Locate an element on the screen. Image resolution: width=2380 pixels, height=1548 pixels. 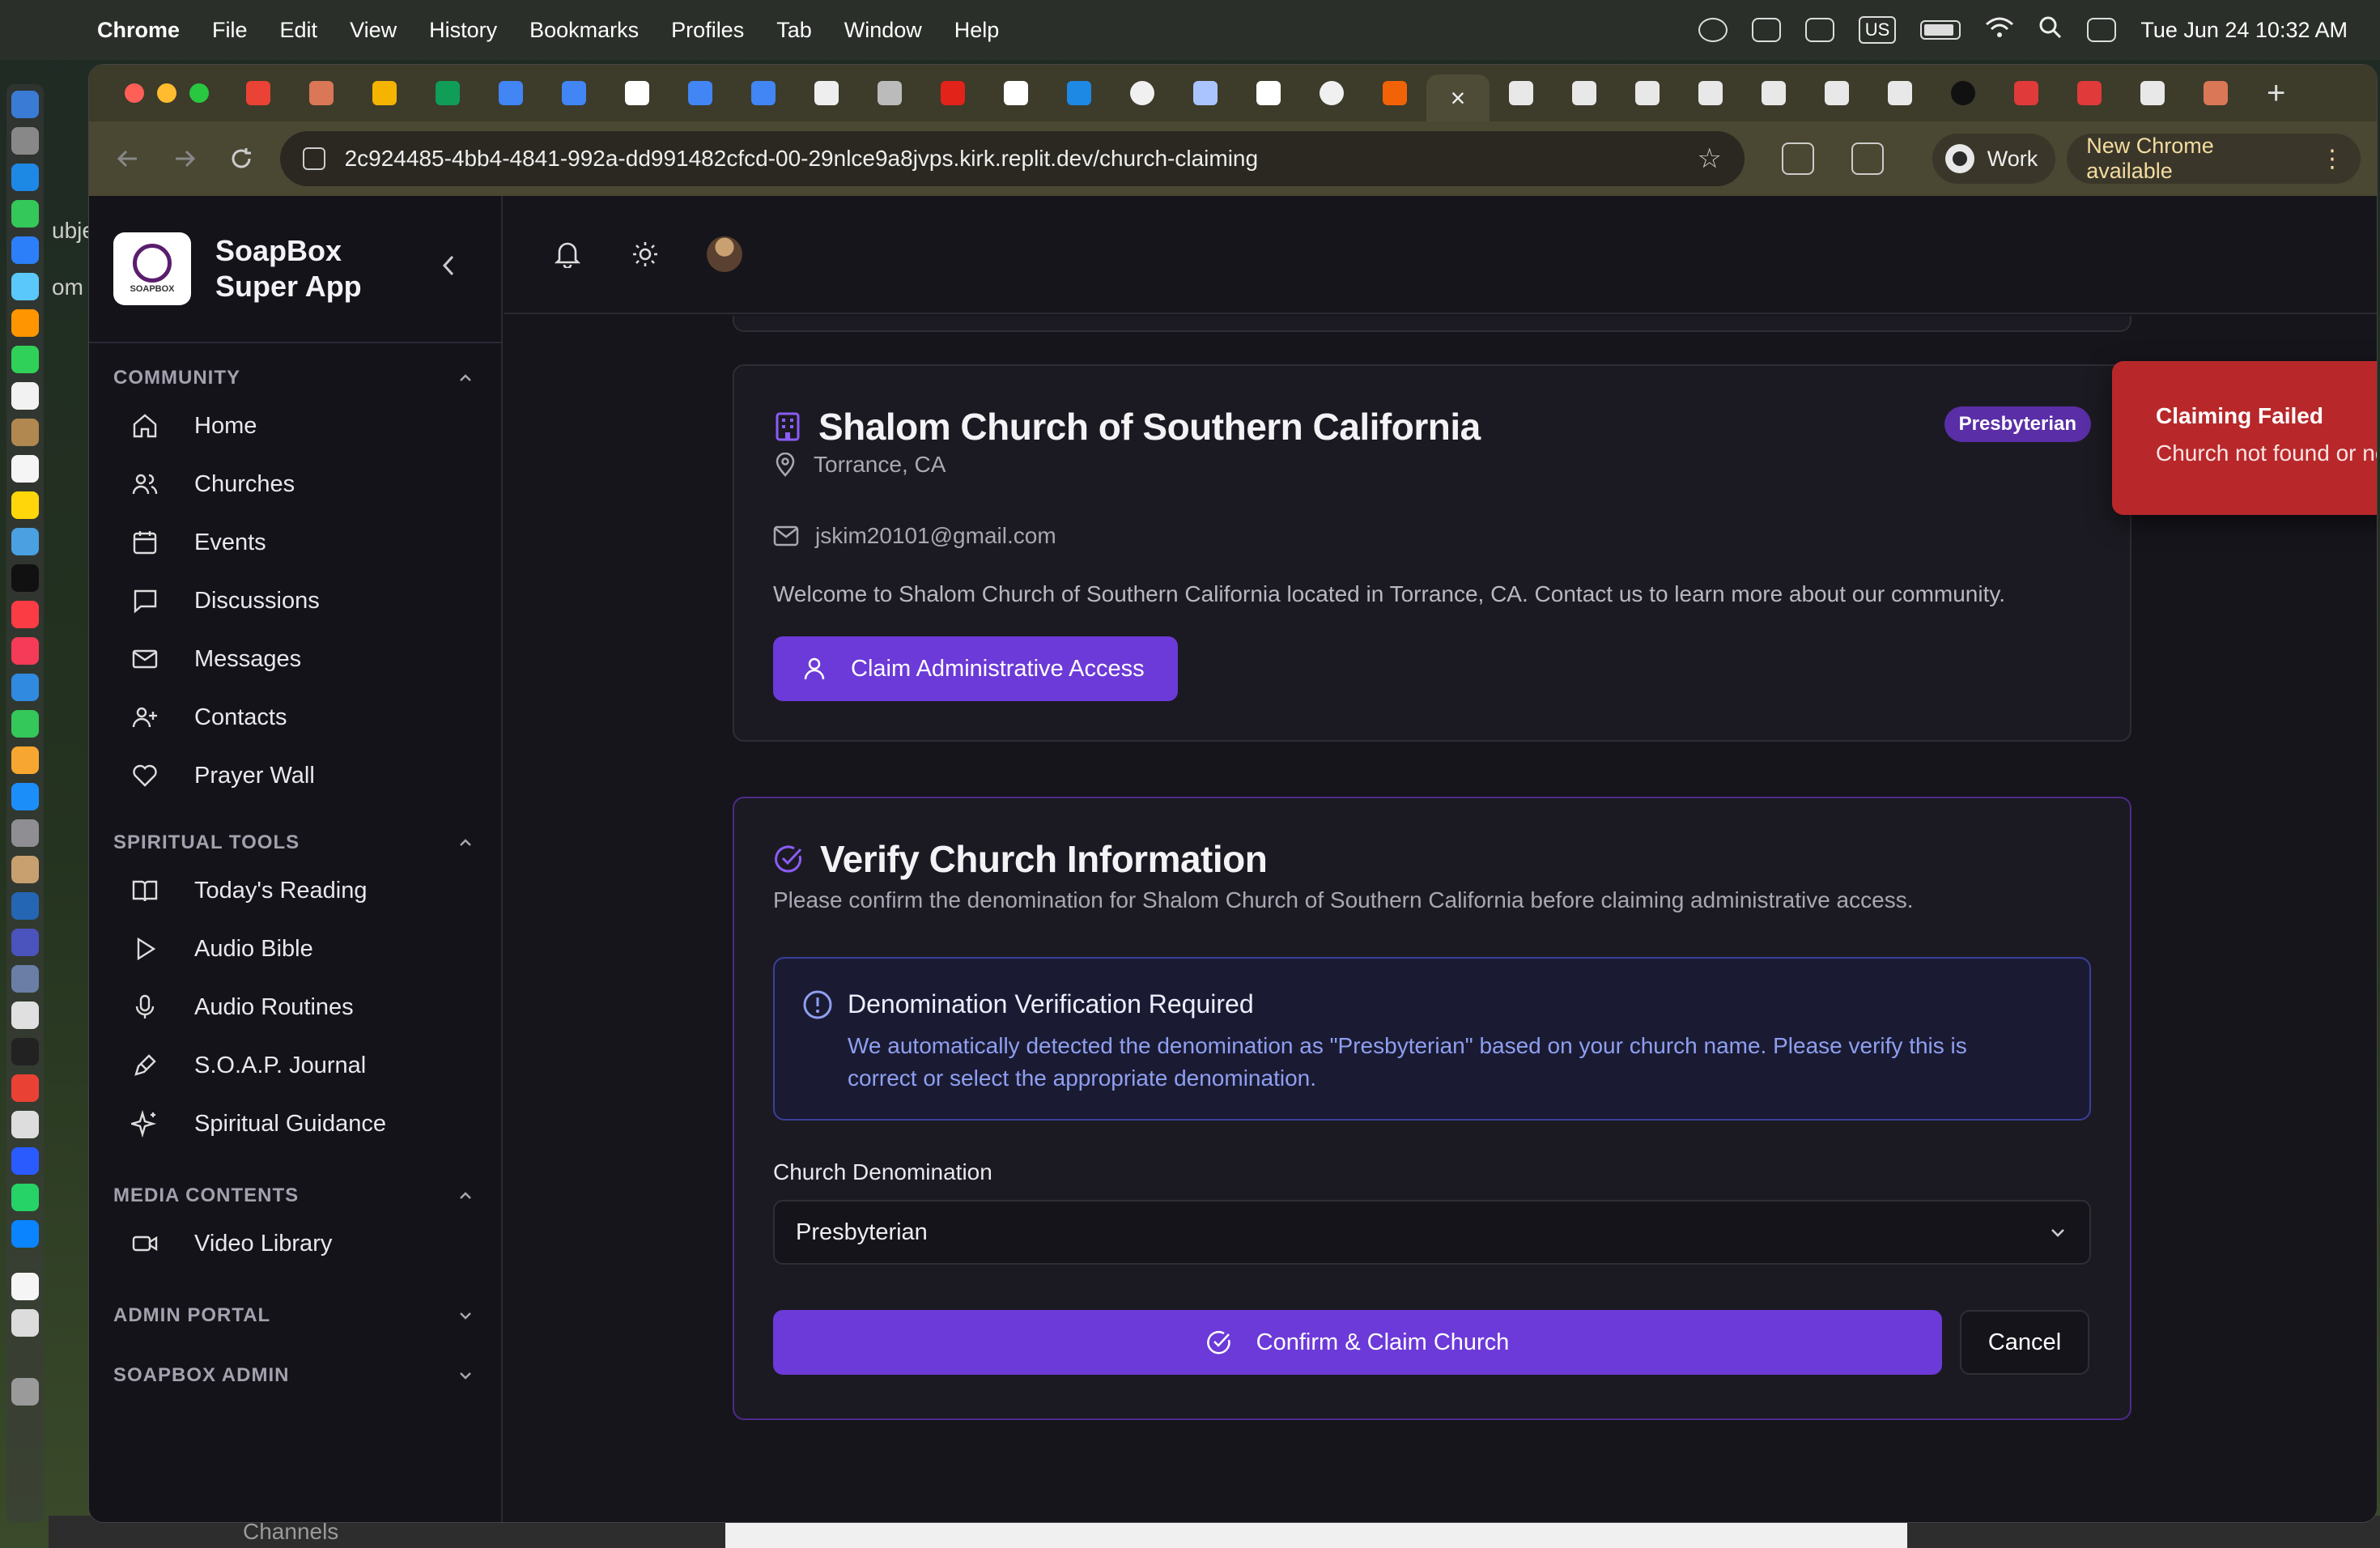
control-center-icon is located at coordinates (2102, 30).